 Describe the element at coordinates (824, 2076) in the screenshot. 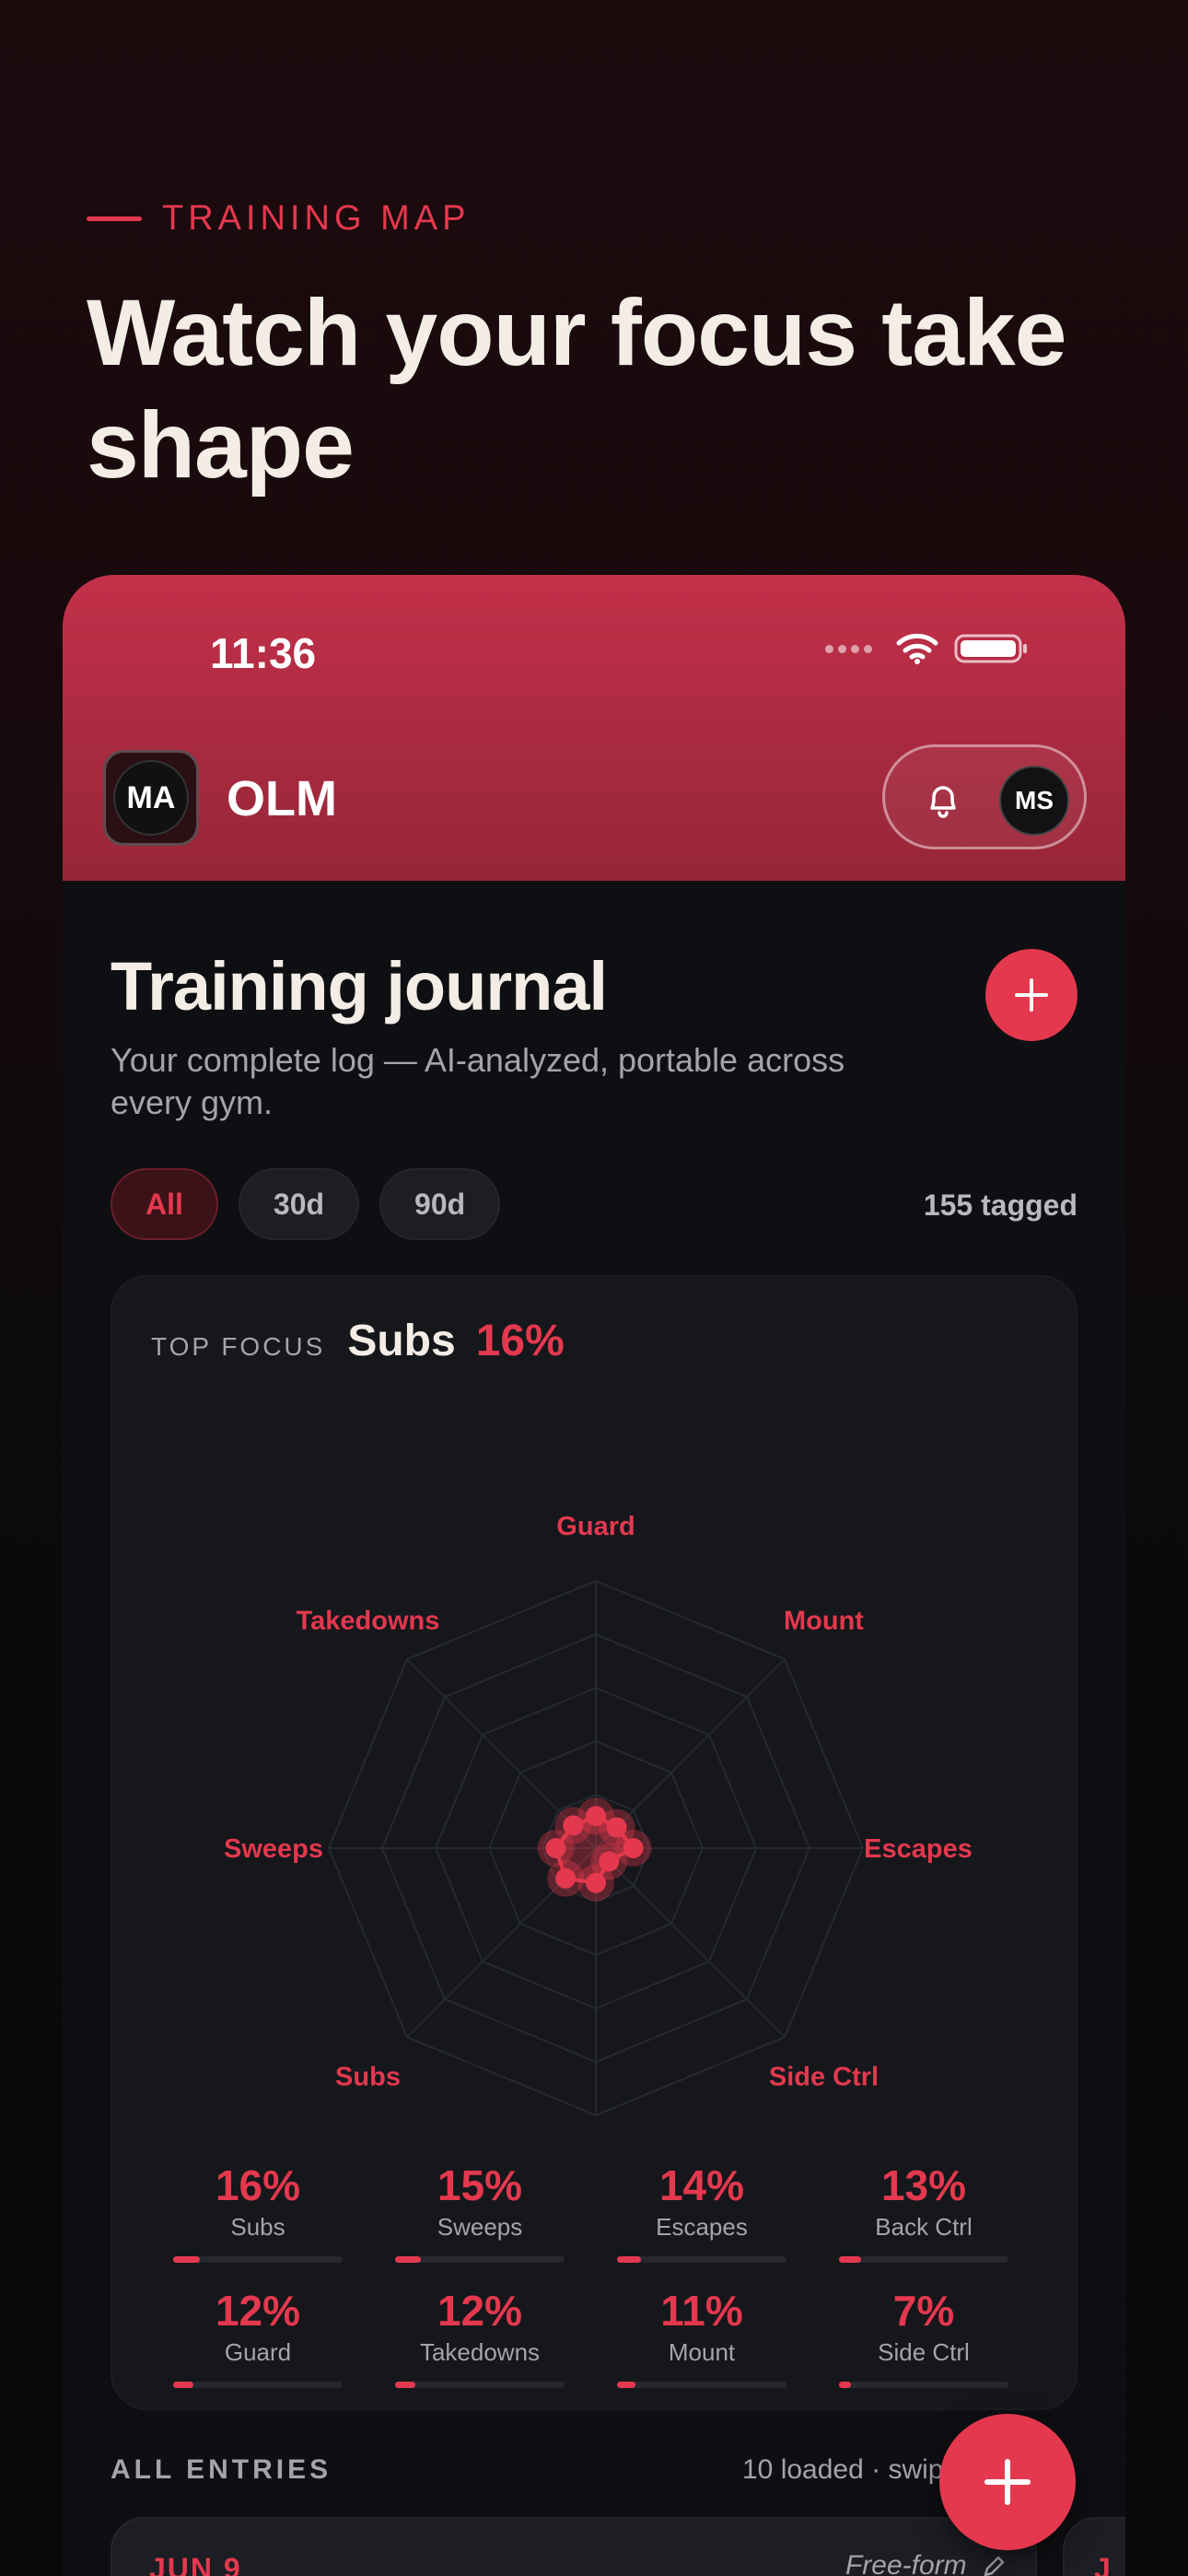

I see `radar-axis-label: Side Ctrl` at that location.